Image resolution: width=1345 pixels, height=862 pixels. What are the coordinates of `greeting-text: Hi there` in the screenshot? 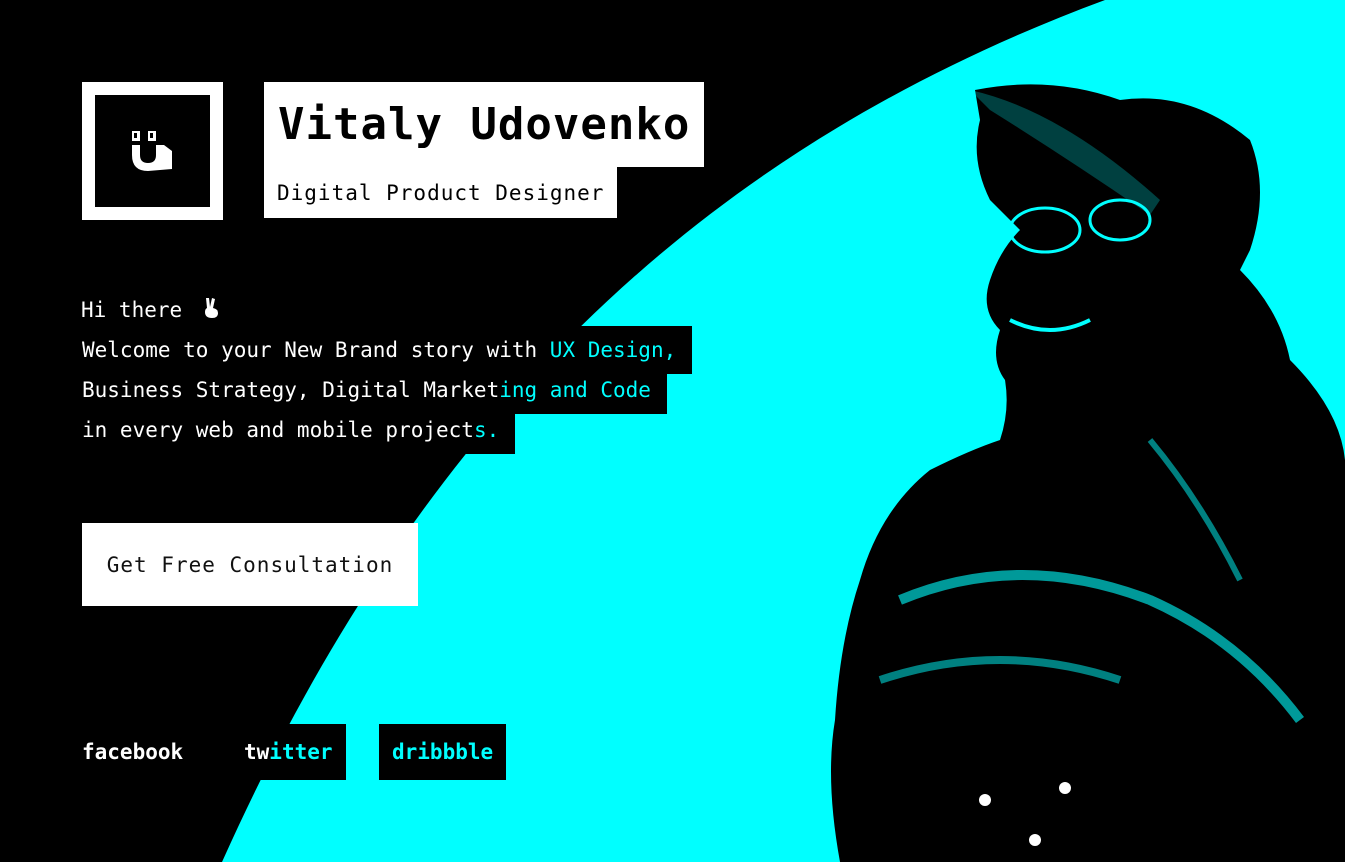 It's located at (132, 310).